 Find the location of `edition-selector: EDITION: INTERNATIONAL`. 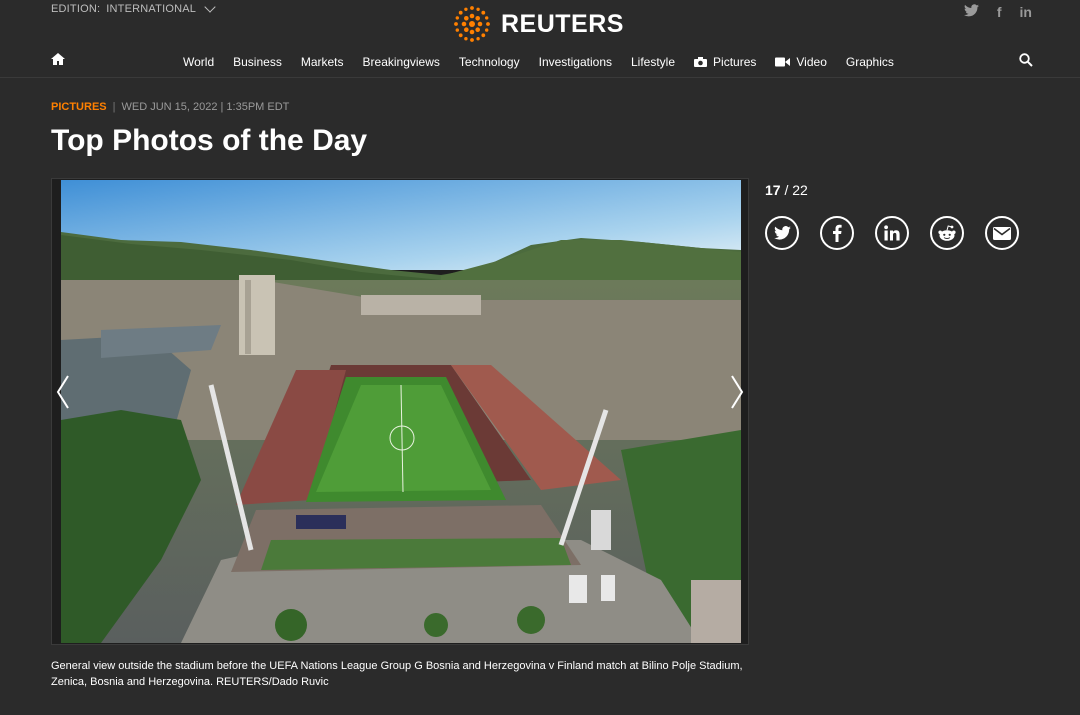

edition-selector: EDITION: INTERNATIONAL is located at coordinates (133, 8).